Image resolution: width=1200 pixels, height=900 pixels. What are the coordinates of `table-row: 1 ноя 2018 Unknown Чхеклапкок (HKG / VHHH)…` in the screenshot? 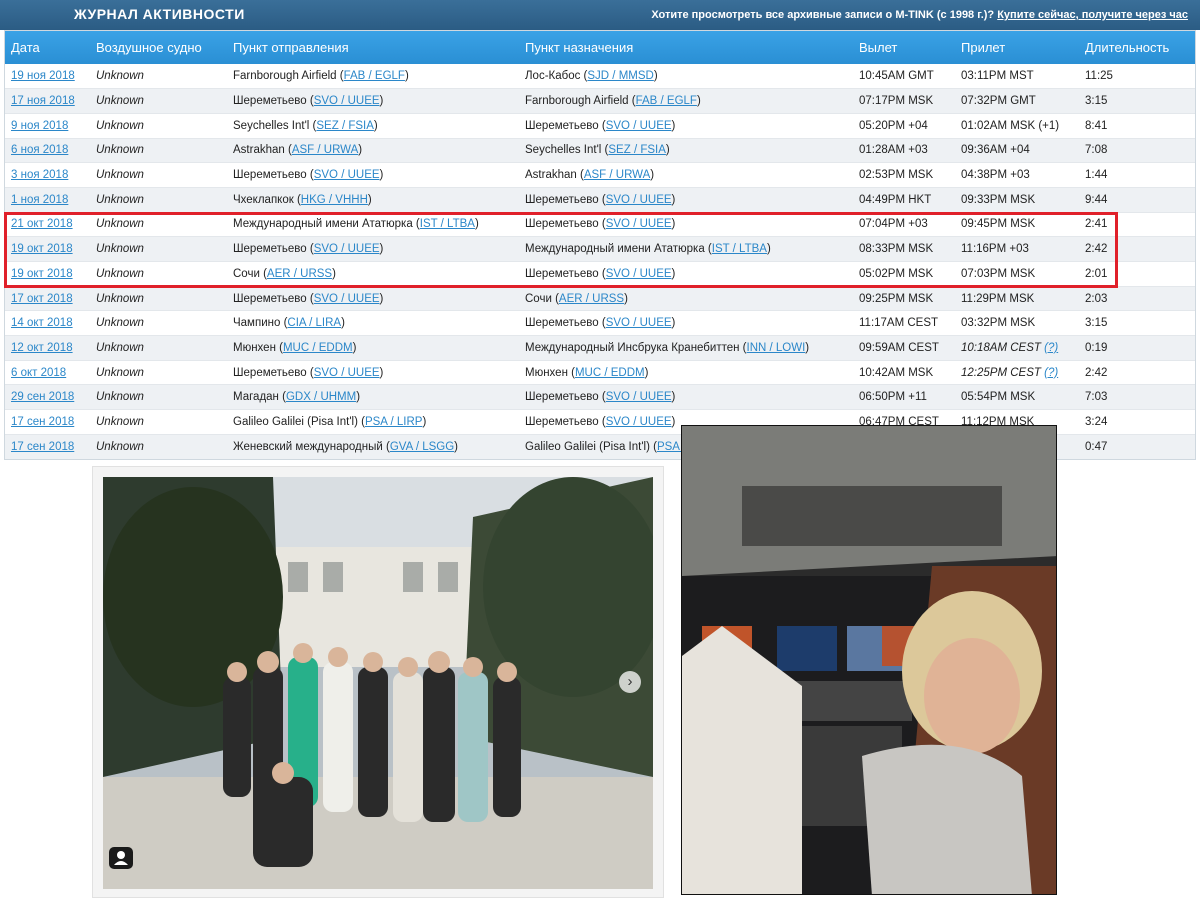 It's located at (600, 200).